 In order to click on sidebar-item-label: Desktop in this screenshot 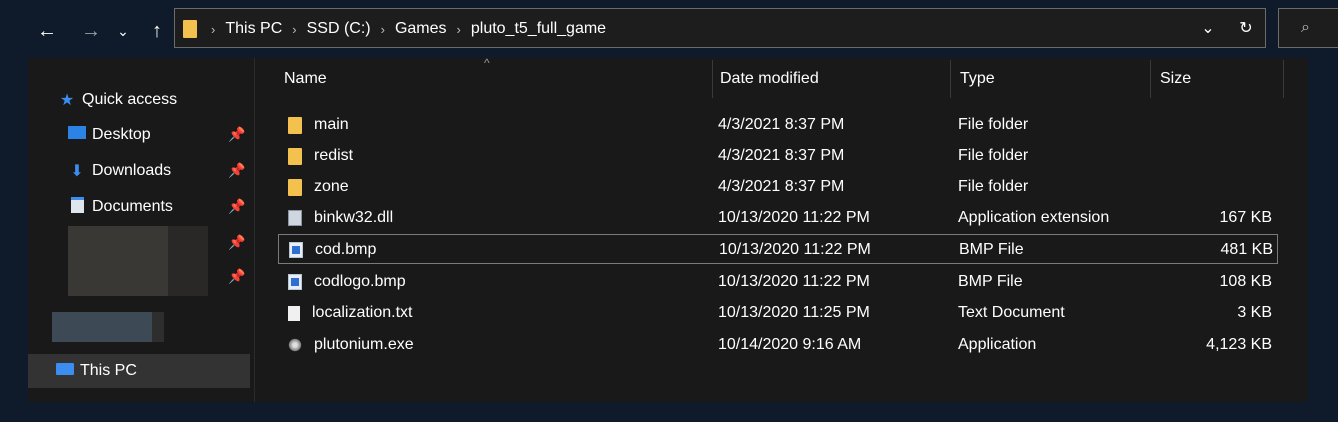, I will do `click(121, 134)`.